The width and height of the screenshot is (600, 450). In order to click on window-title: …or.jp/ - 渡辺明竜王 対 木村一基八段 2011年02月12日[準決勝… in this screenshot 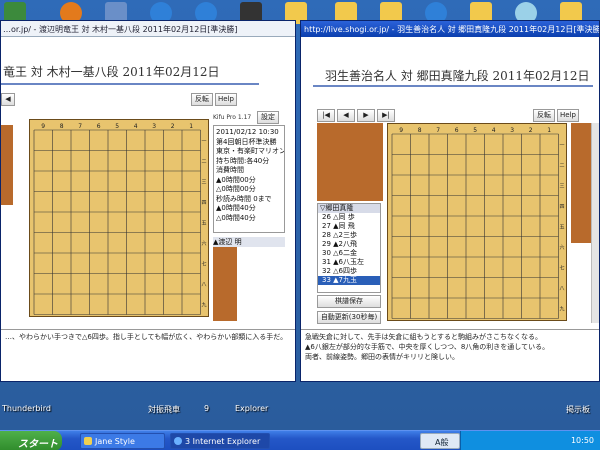, I will do `click(148, 29)`.